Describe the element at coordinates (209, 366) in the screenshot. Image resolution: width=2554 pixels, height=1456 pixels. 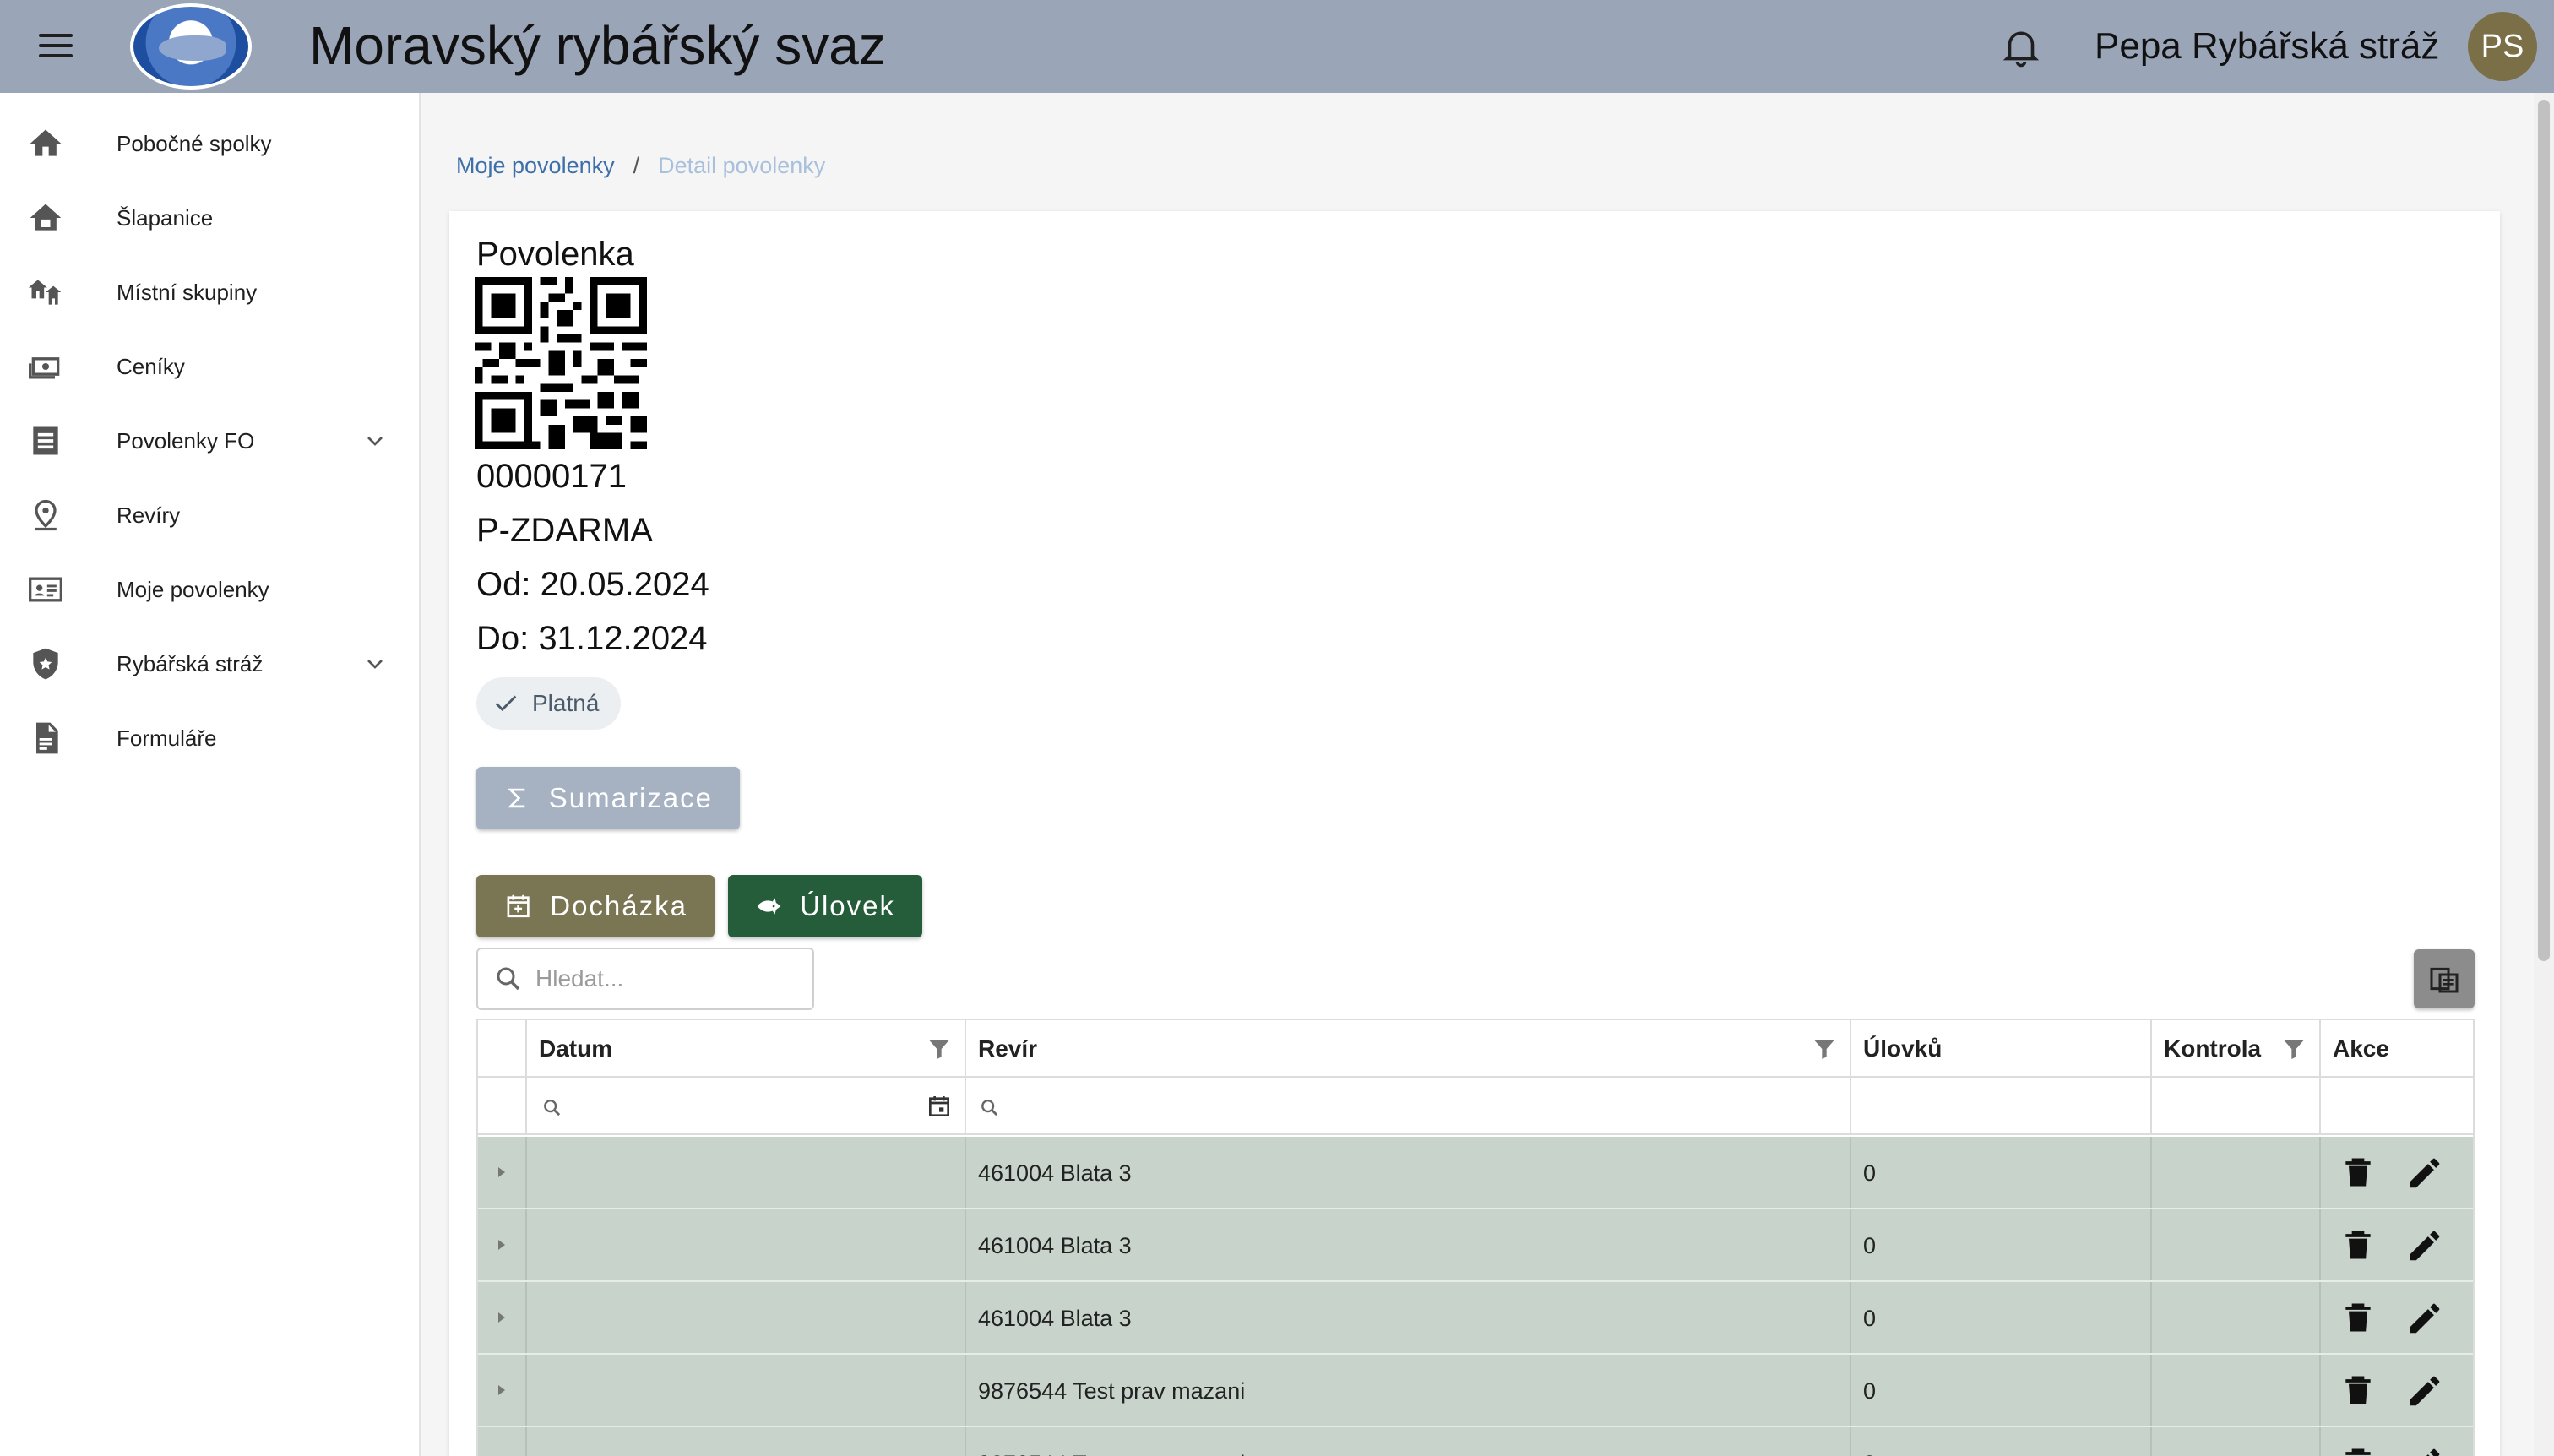
I see `sidebar-item-ceniky: Ceníky` at that location.